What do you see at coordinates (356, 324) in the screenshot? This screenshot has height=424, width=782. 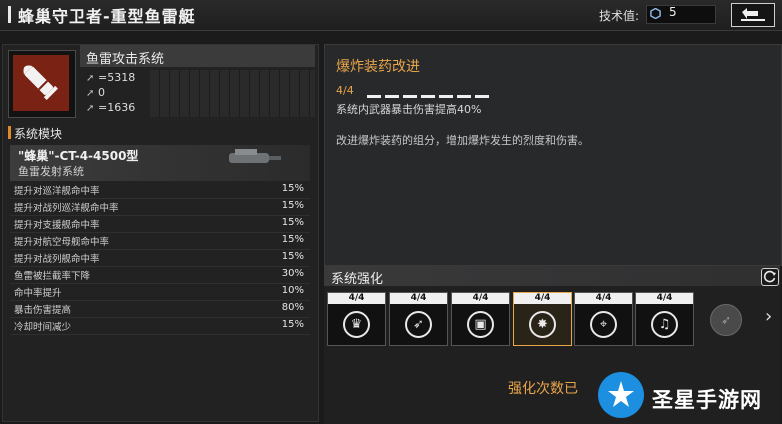 I see `lion-emblem-icon: ♛` at bounding box center [356, 324].